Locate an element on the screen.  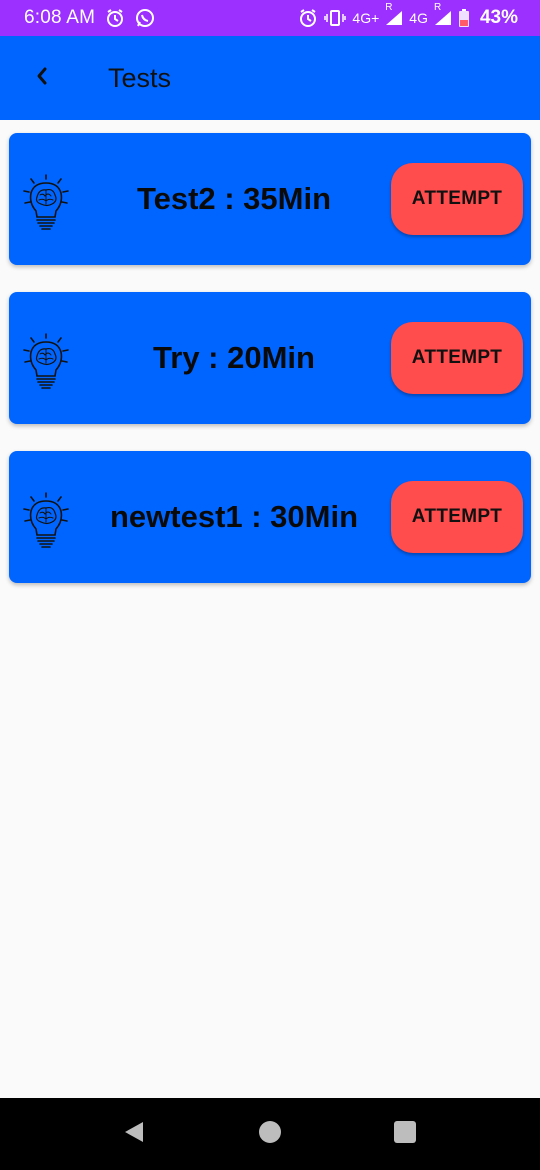
page-title: Tests is located at coordinates (140, 77).